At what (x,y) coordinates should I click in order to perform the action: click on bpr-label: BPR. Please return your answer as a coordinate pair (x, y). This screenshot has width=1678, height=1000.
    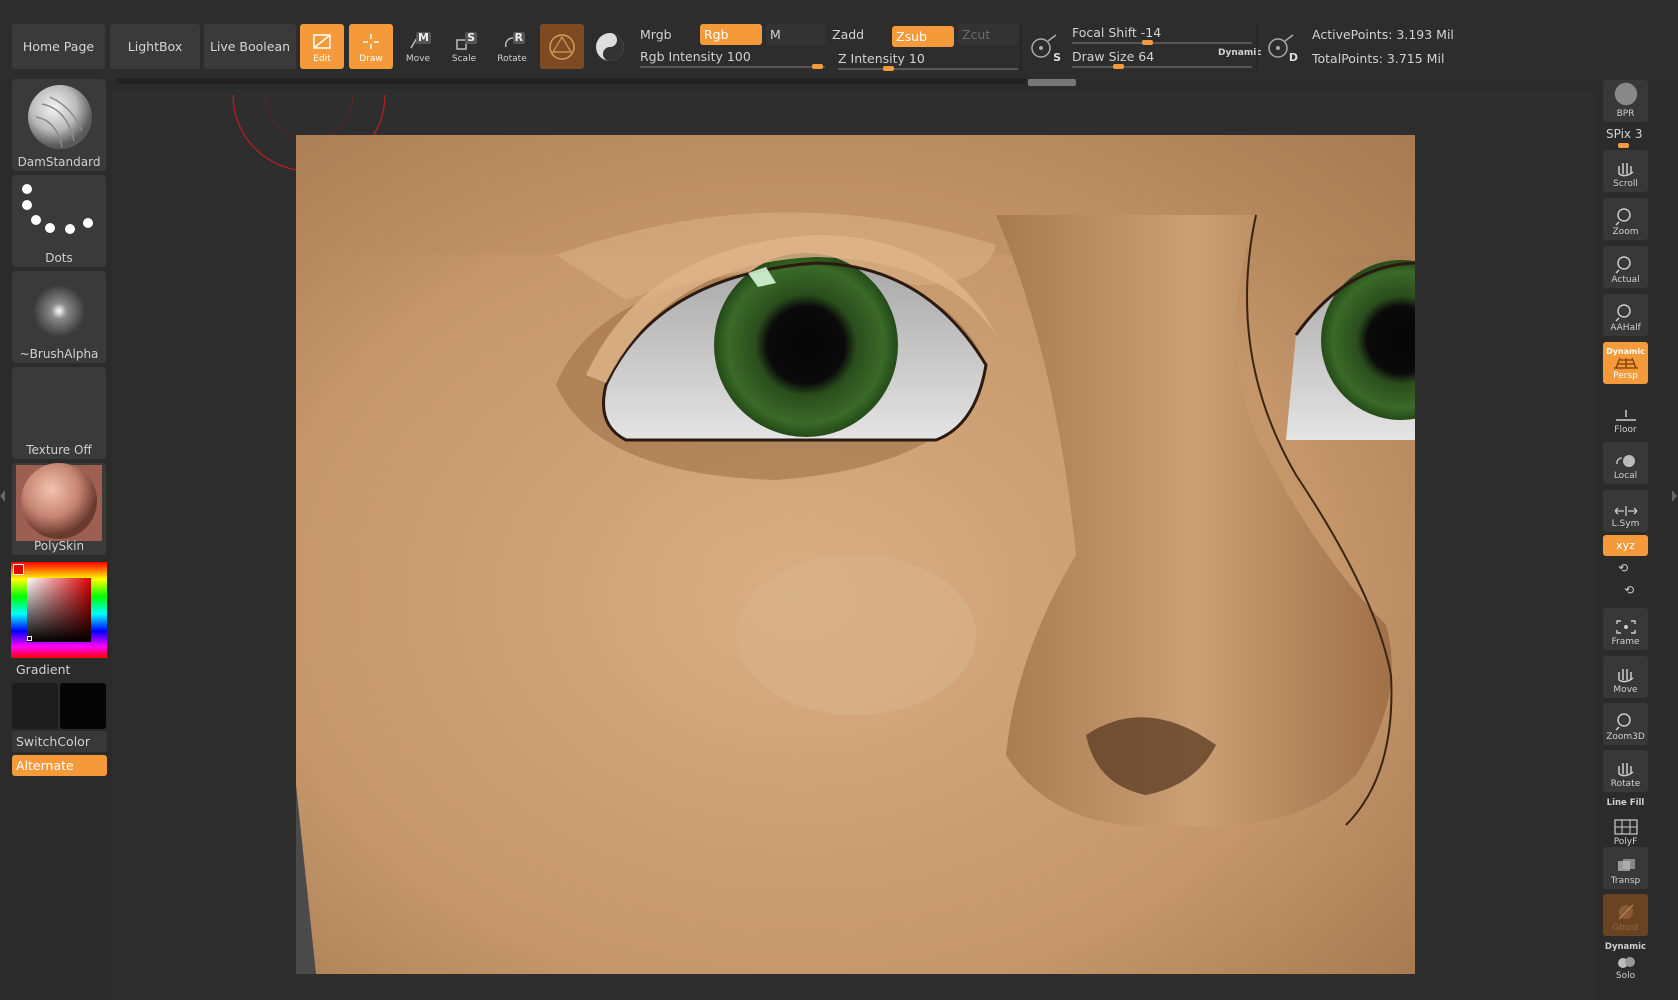
    Looking at the image, I should click on (1625, 114).